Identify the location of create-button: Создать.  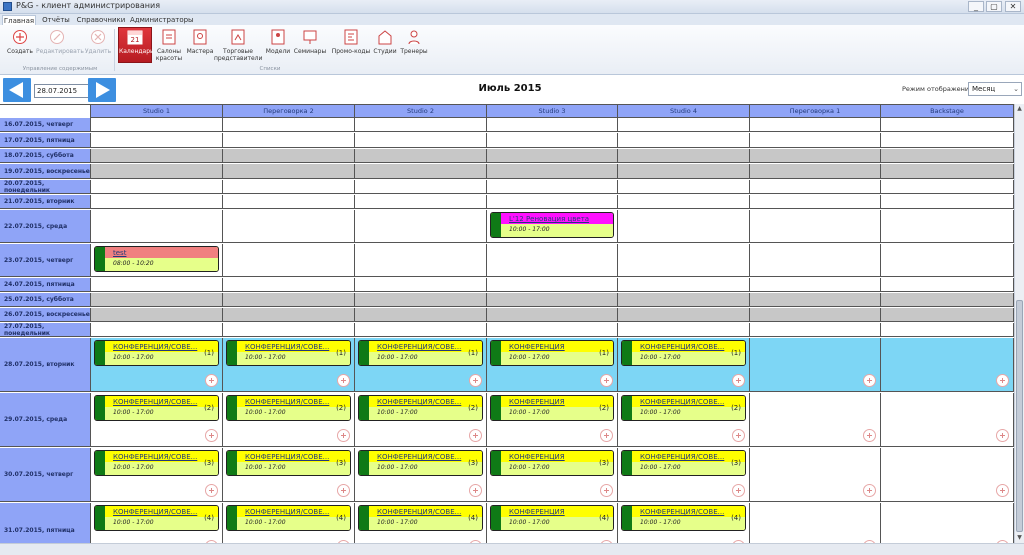
(20, 46).